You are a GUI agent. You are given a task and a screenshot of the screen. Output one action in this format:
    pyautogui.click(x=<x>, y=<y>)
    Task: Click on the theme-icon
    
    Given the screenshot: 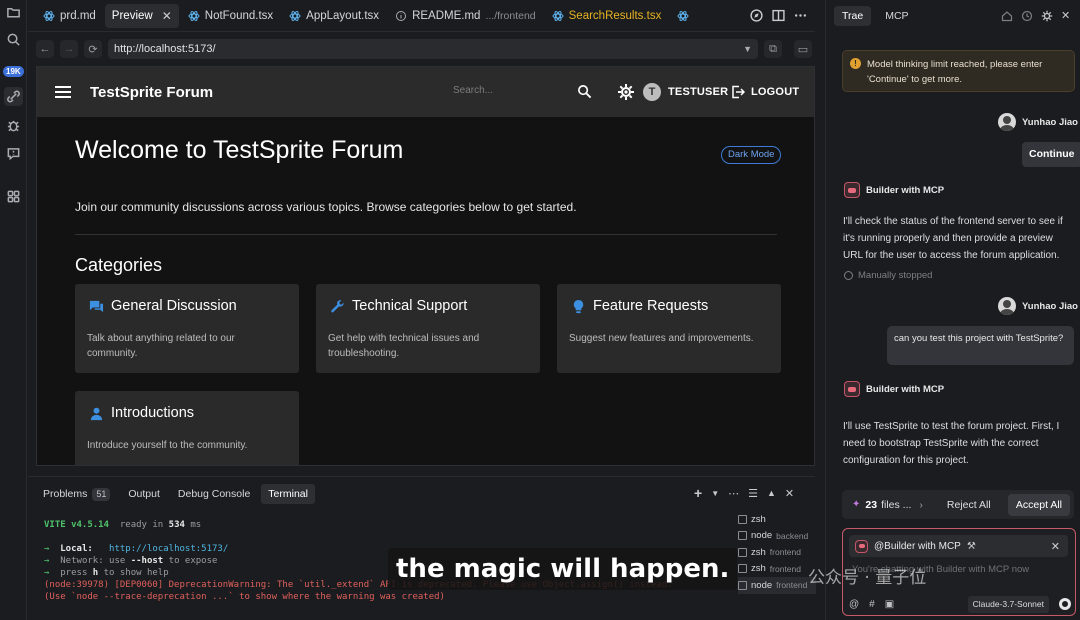 What is the action you would take?
    pyautogui.click(x=626, y=92)
    